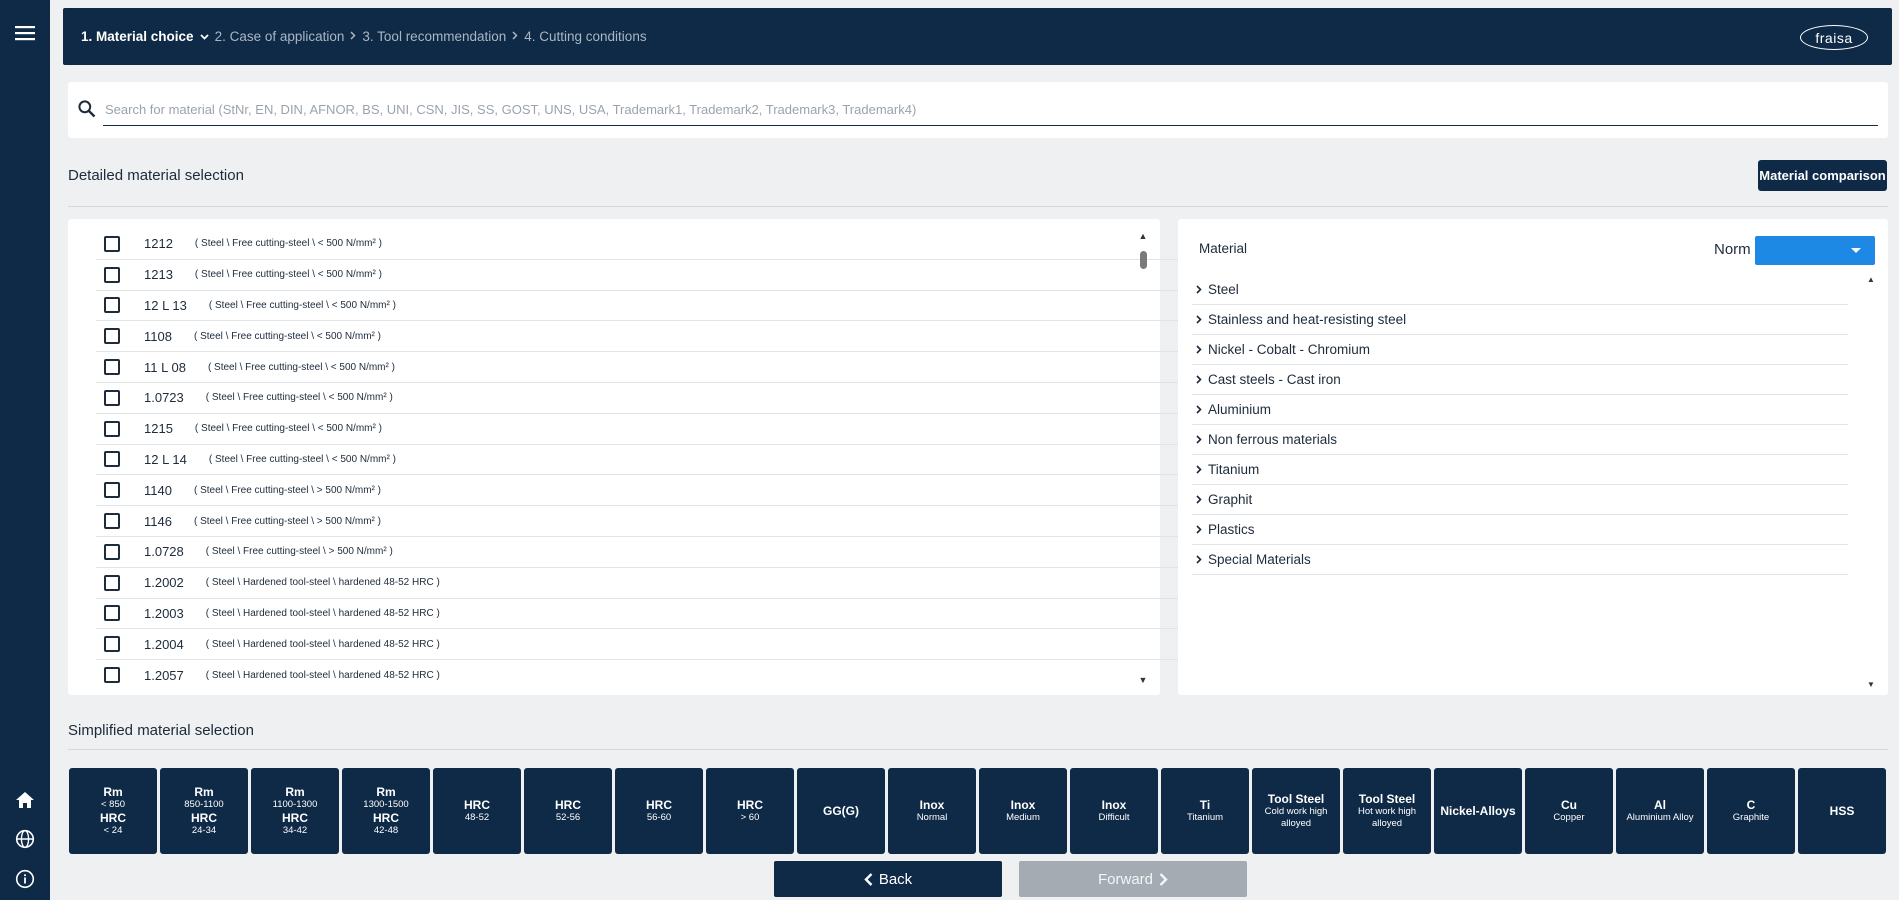 This screenshot has width=1899, height=900. Describe the element at coordinates (25, 839) in the screenshot. I see `globe-icon` at that location.